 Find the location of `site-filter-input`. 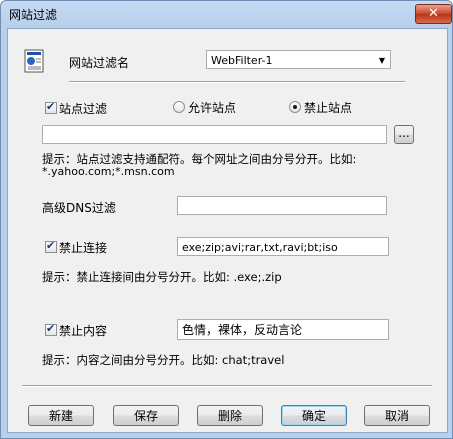

site-filter-input is located at coordinates (214, 134).